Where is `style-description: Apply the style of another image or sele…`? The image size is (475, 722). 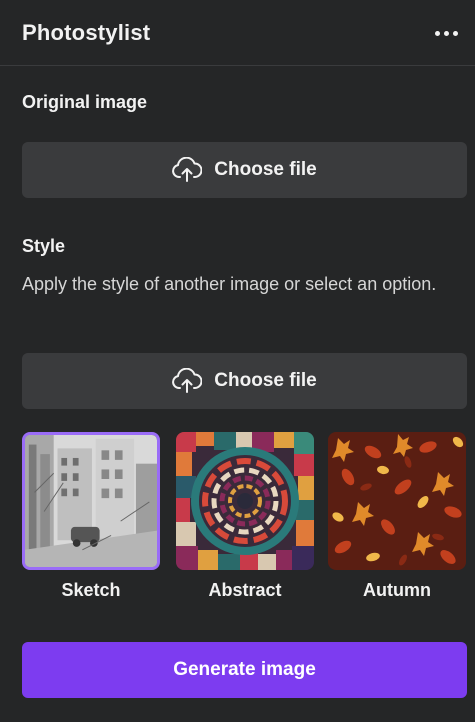 style-description: Apply the style of another image or sele… is located at coordinates (229, 284).